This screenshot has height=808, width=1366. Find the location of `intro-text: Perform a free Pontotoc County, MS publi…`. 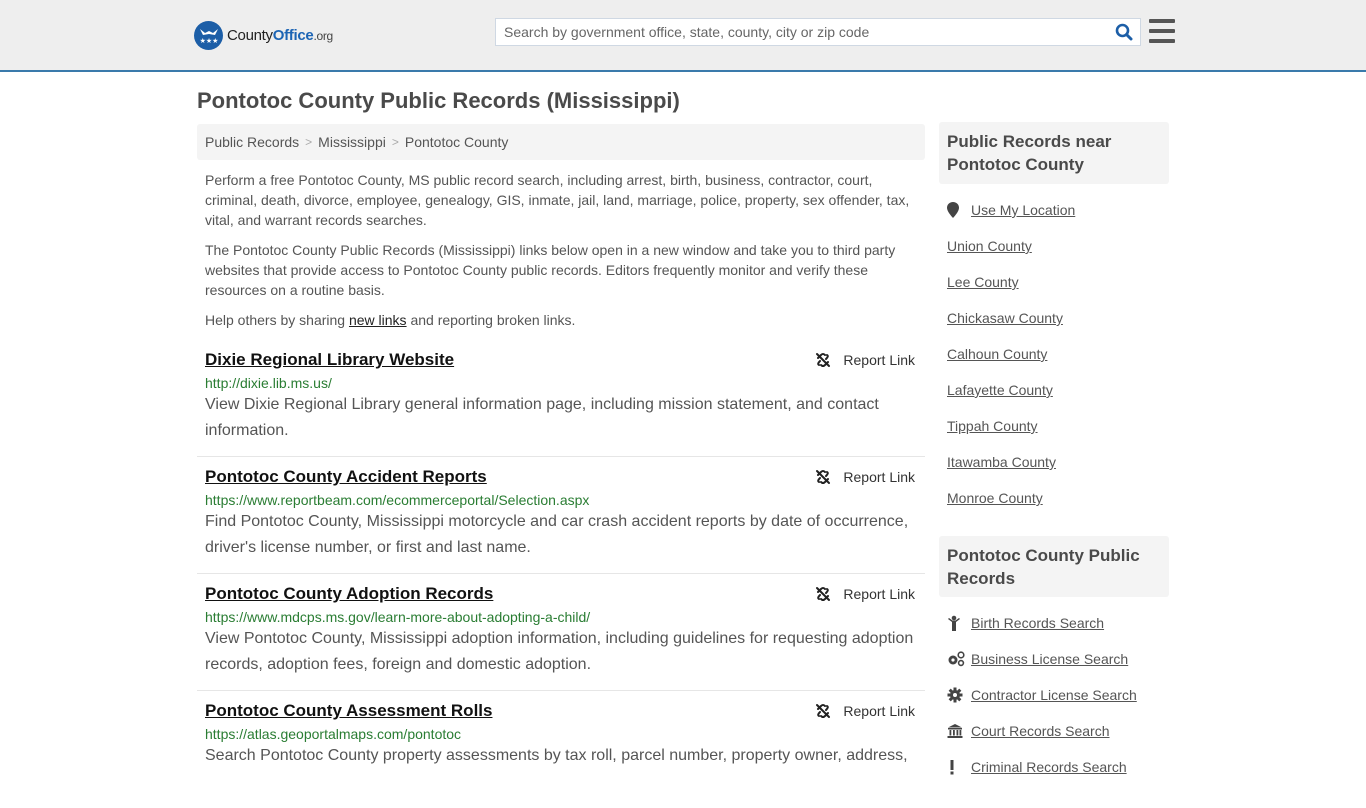

intro-text: Perform a free Pontotoc County, MS publi… is located at coordinates (561, 255).